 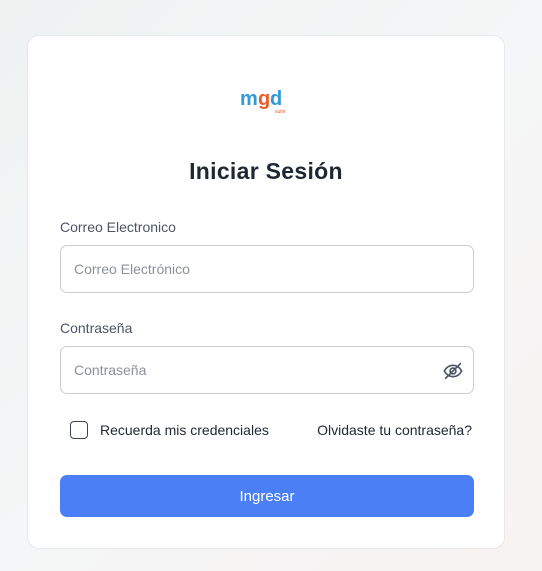 What do you see at coordinates (264, 99) in the screenshot?
I see `logo-letter-g: g` at bounding box center [264, 99].